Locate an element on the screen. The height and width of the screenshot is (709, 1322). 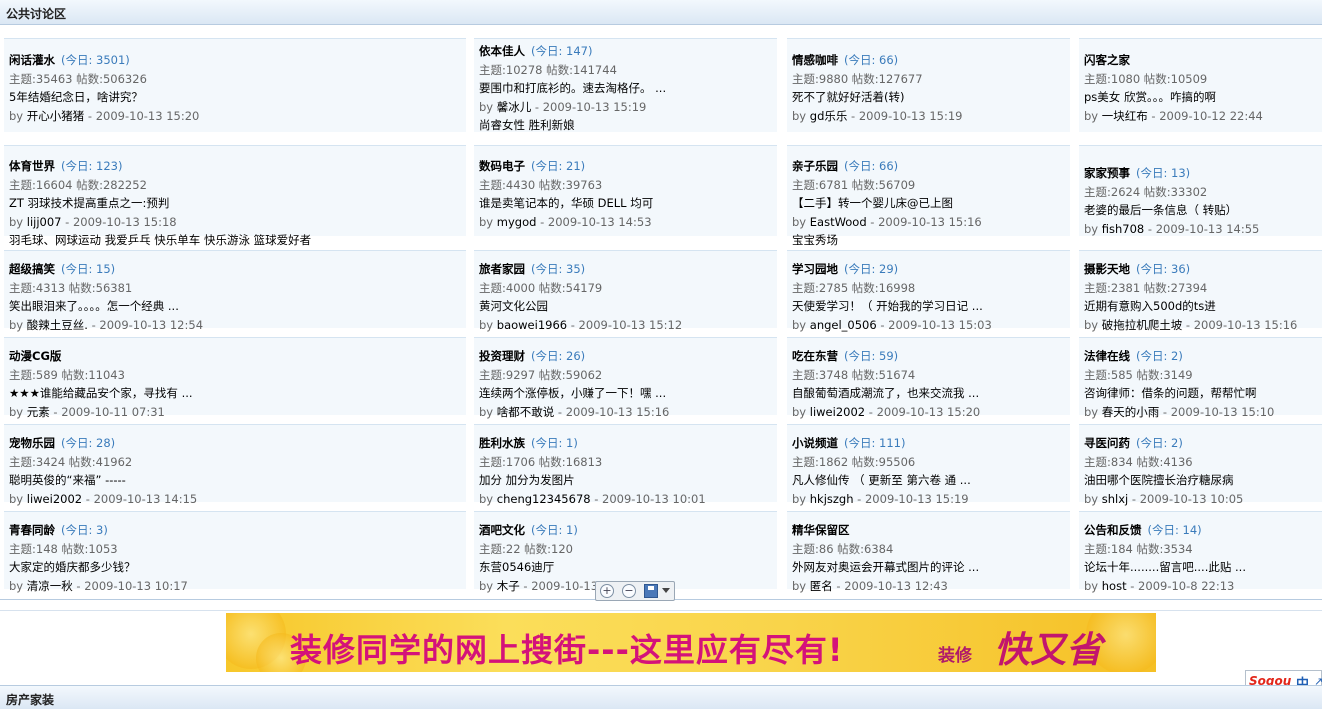
author-link: 开心小猪猪 is located at coordinates (56, 116).